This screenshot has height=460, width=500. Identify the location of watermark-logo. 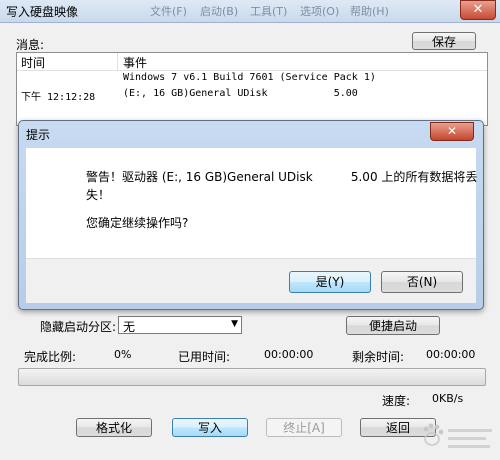
(457, 436).